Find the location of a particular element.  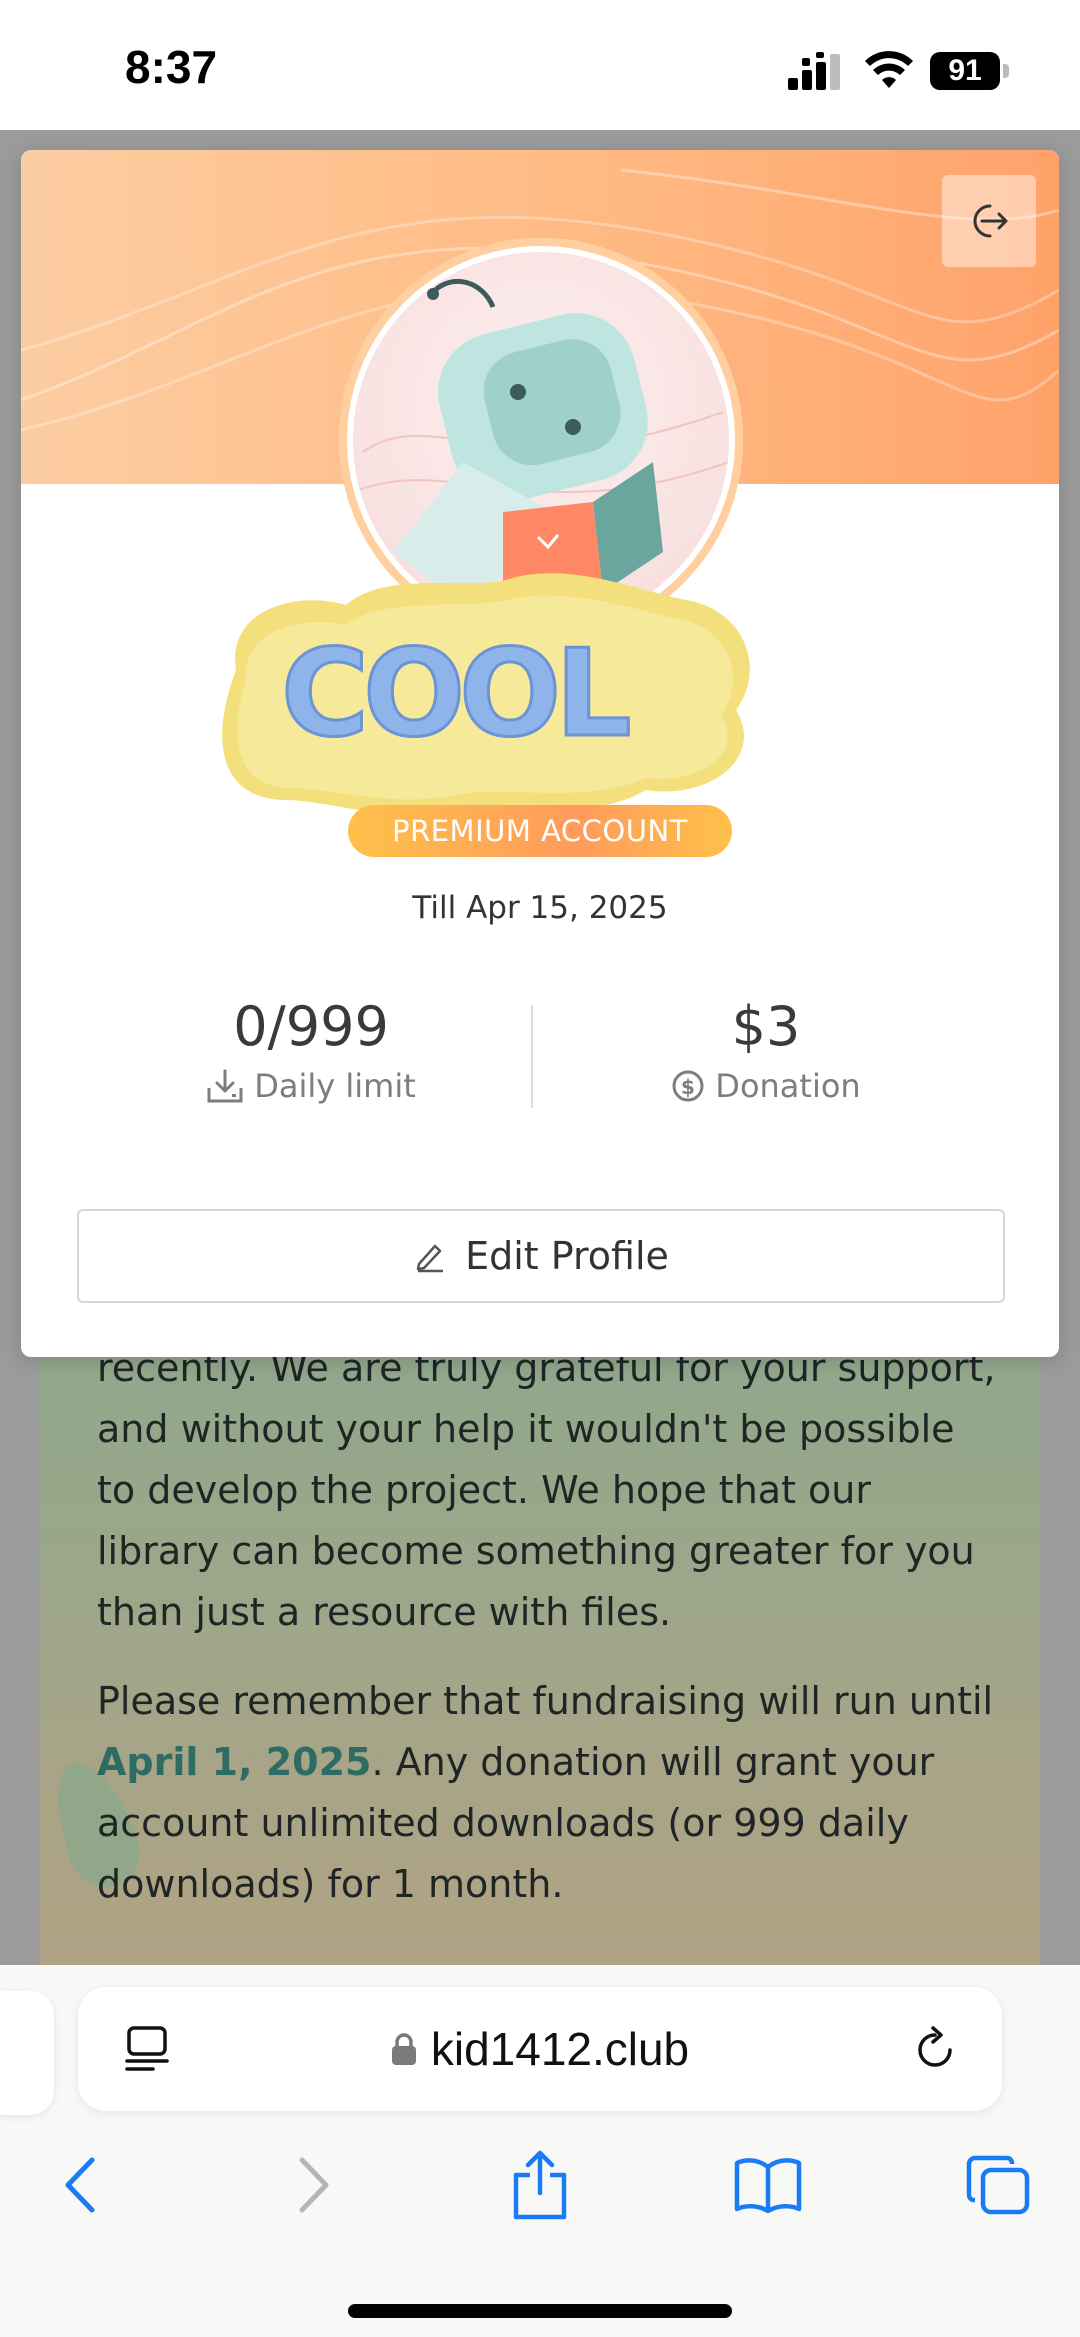

reload-icon is located at coordinates (935, 2050).